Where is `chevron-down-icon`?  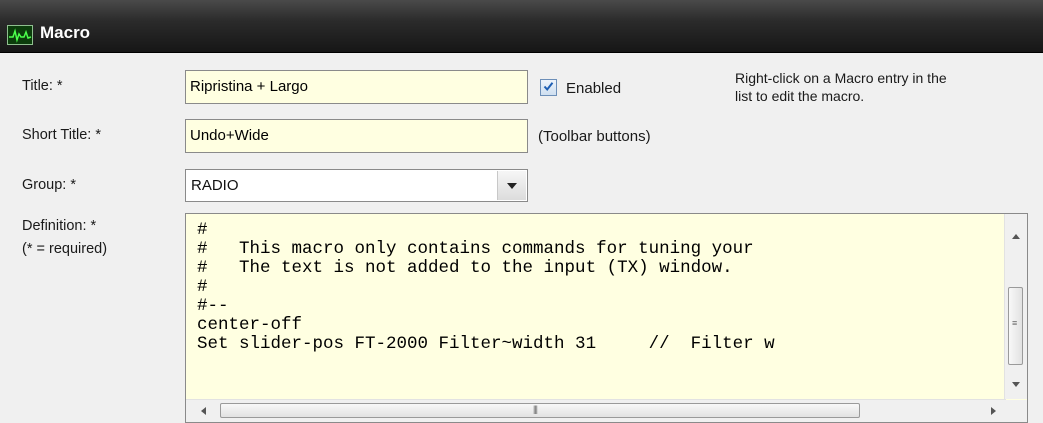
chevron-down-icon is located at coordinates (511, 185).